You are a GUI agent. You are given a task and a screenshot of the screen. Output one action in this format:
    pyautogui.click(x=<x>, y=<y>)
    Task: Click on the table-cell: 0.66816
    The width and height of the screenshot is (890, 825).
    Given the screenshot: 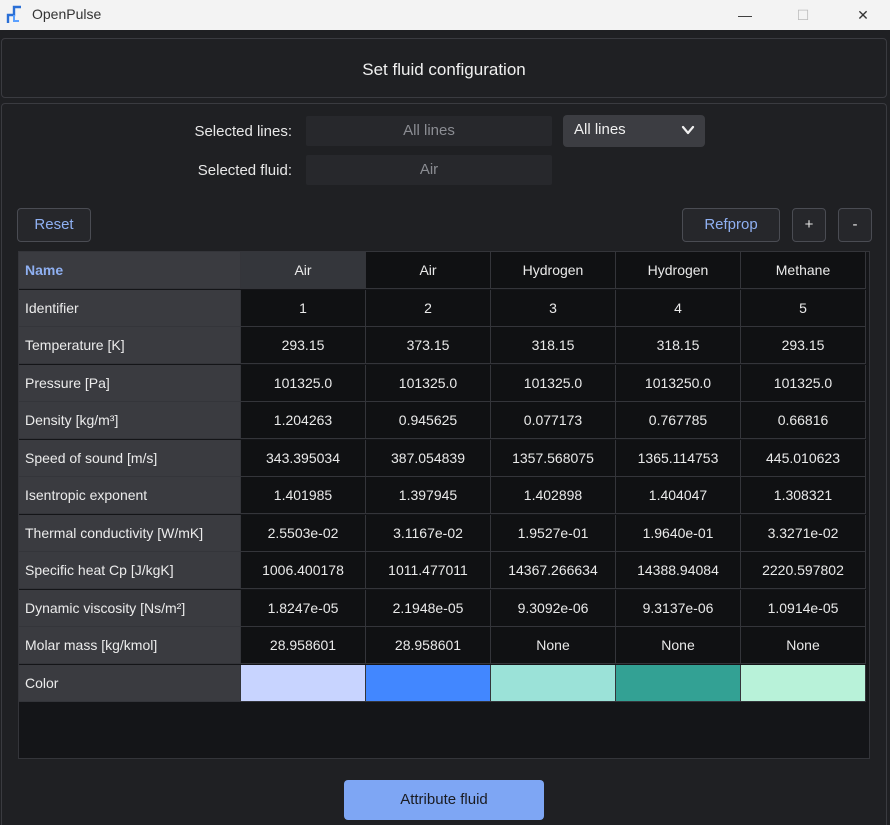 What is the action you would take?
    pyautogui.click(x=803, y=420)
    